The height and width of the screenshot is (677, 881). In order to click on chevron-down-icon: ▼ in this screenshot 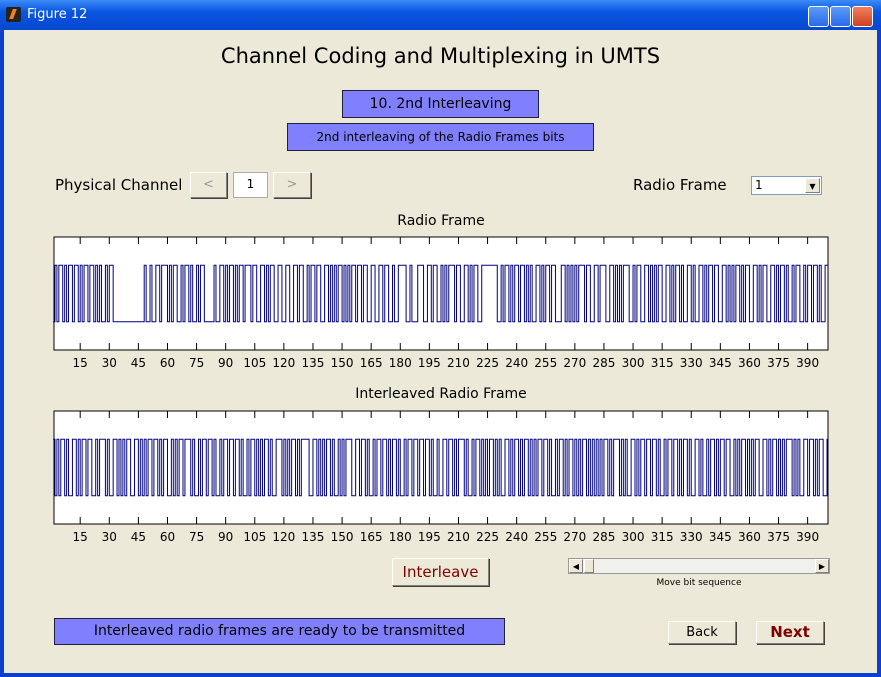, I will do `click(812, 185)`.